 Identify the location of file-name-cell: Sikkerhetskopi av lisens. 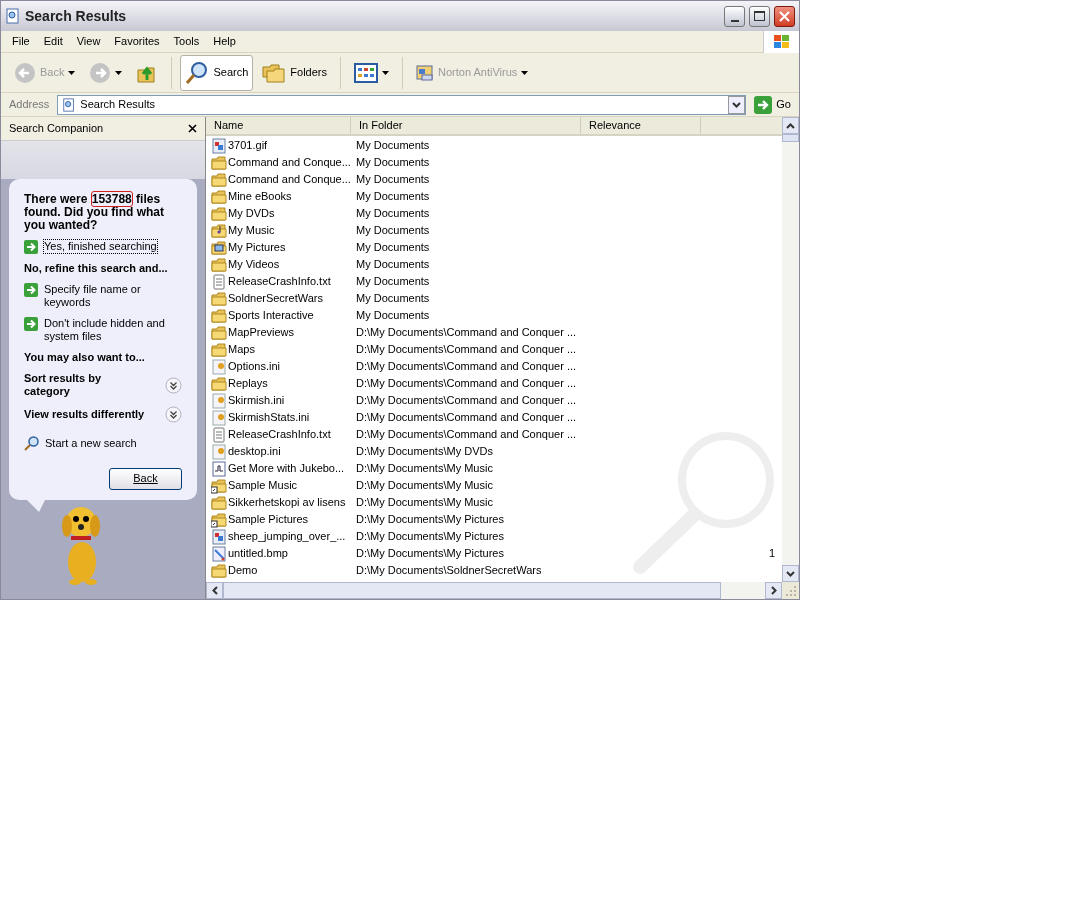
(278, 502).